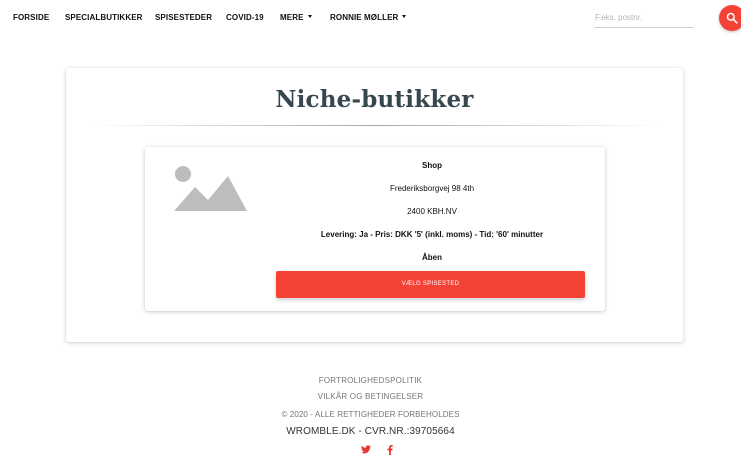 Image resolution: width=741 pixels, height=456 pixels. I want to click on select-restaurant-button: VÆLG SPISESTED, so click(430, 284).